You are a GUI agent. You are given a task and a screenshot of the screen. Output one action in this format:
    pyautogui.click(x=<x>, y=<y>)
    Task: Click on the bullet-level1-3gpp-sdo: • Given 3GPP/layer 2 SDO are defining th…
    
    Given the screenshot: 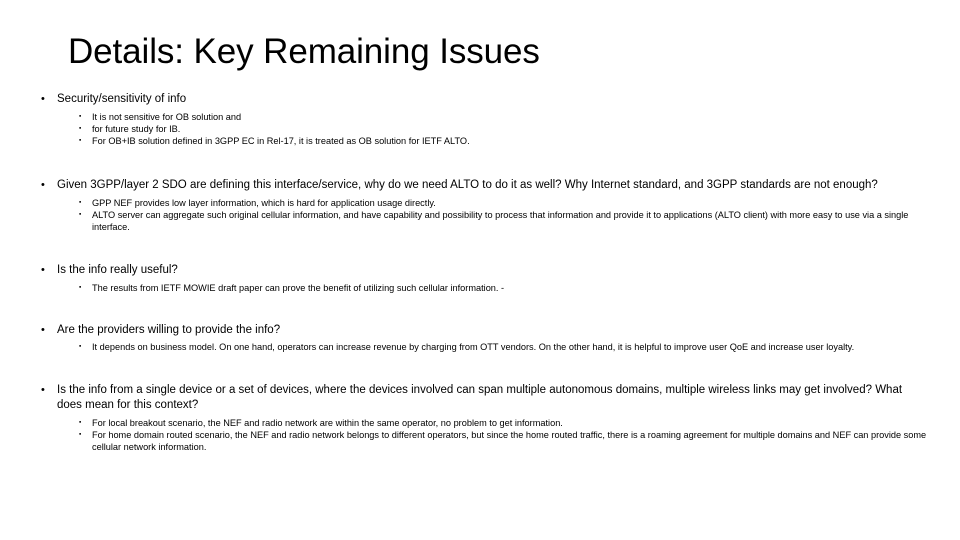 What is the action you would take?
    pyautogui.click(x=480, y=186)
    